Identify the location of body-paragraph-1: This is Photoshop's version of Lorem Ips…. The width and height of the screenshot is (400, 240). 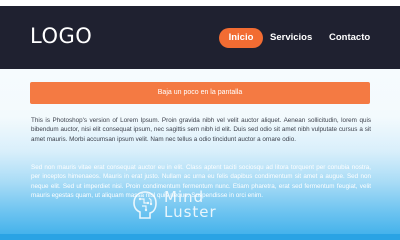
(201, 130).